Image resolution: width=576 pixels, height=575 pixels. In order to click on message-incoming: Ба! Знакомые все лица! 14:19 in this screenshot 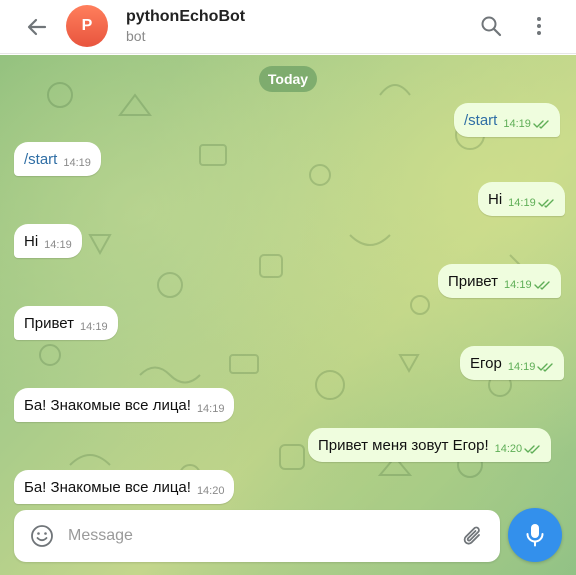, I will do `click(124, 405)`.